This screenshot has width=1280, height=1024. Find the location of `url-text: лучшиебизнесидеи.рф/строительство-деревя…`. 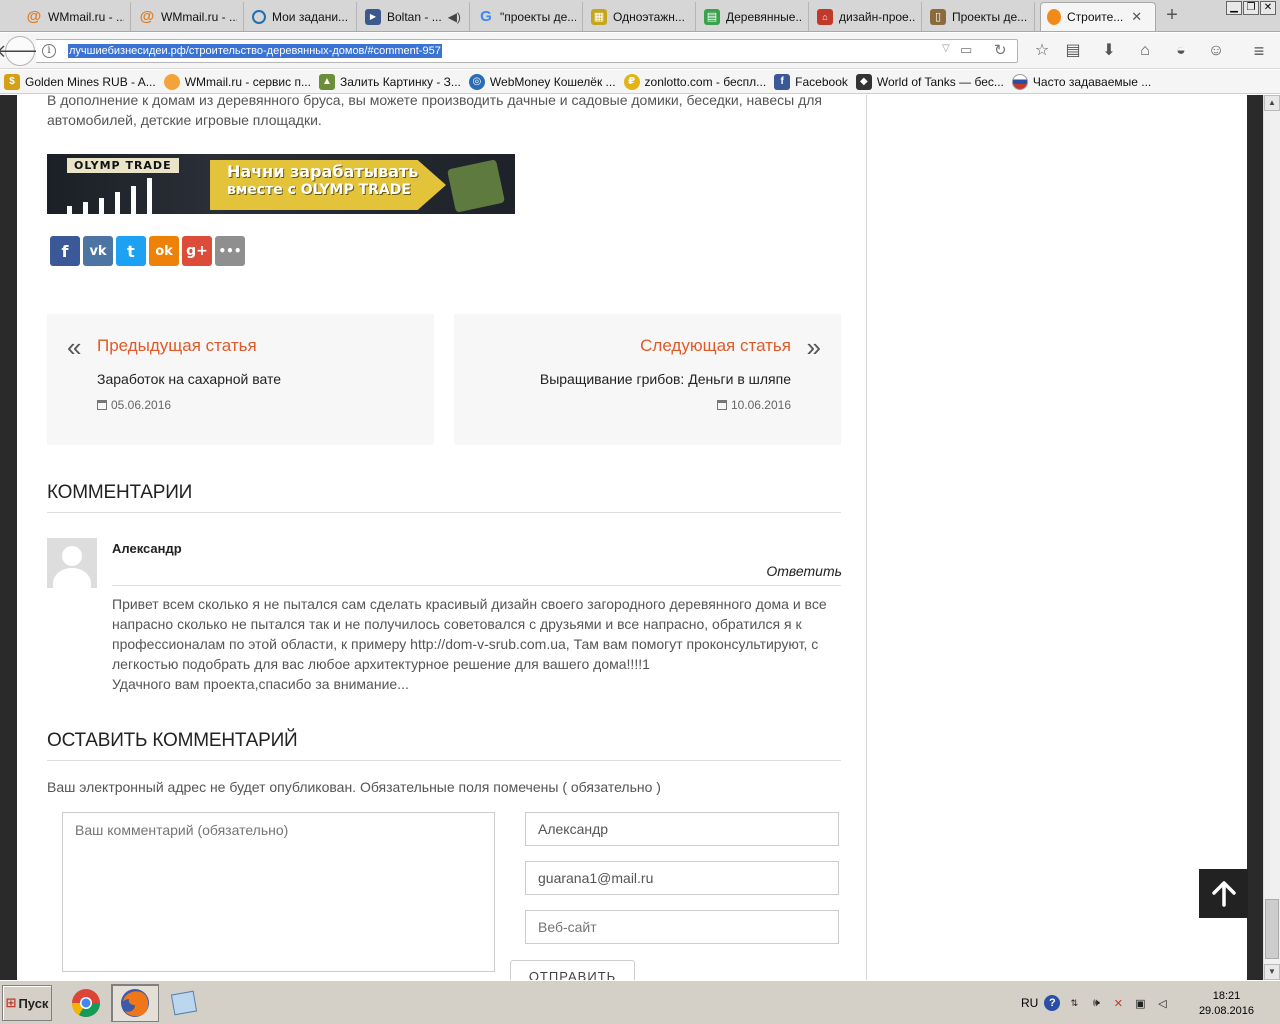

url-text: лучшиебизнесидеи.рф/строительство-деревя… is located at coordinates (255, 51).